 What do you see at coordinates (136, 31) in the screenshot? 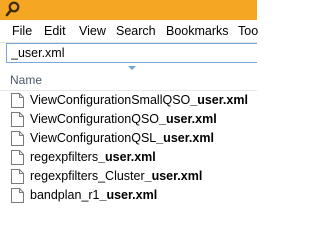
I see `menu-search: Search` at bounding box center [136, 31].